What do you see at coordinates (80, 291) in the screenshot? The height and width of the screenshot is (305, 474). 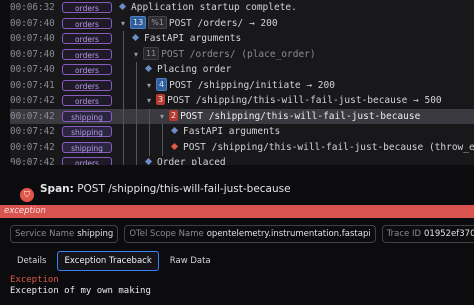 I see `exception-message: Exception of my own making` at bounding box center [80, 291].